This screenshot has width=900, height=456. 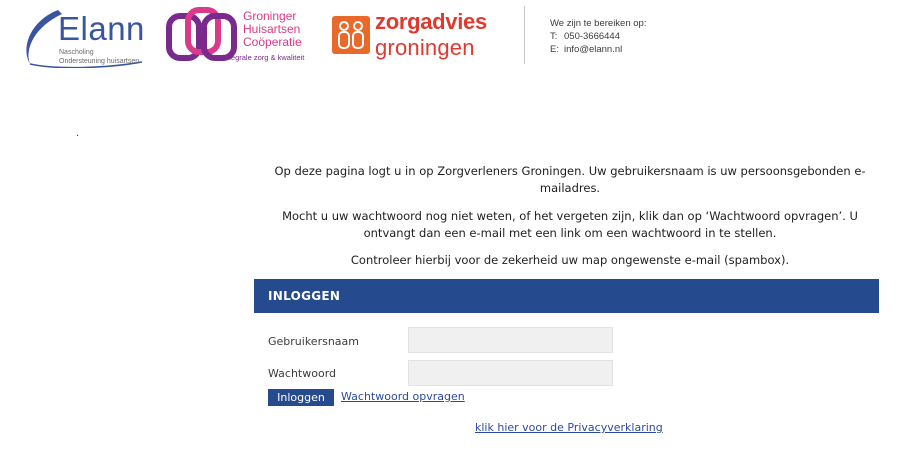 I want to click on zorgadvies-word: zorgadvies, so click(x=431, y=21).